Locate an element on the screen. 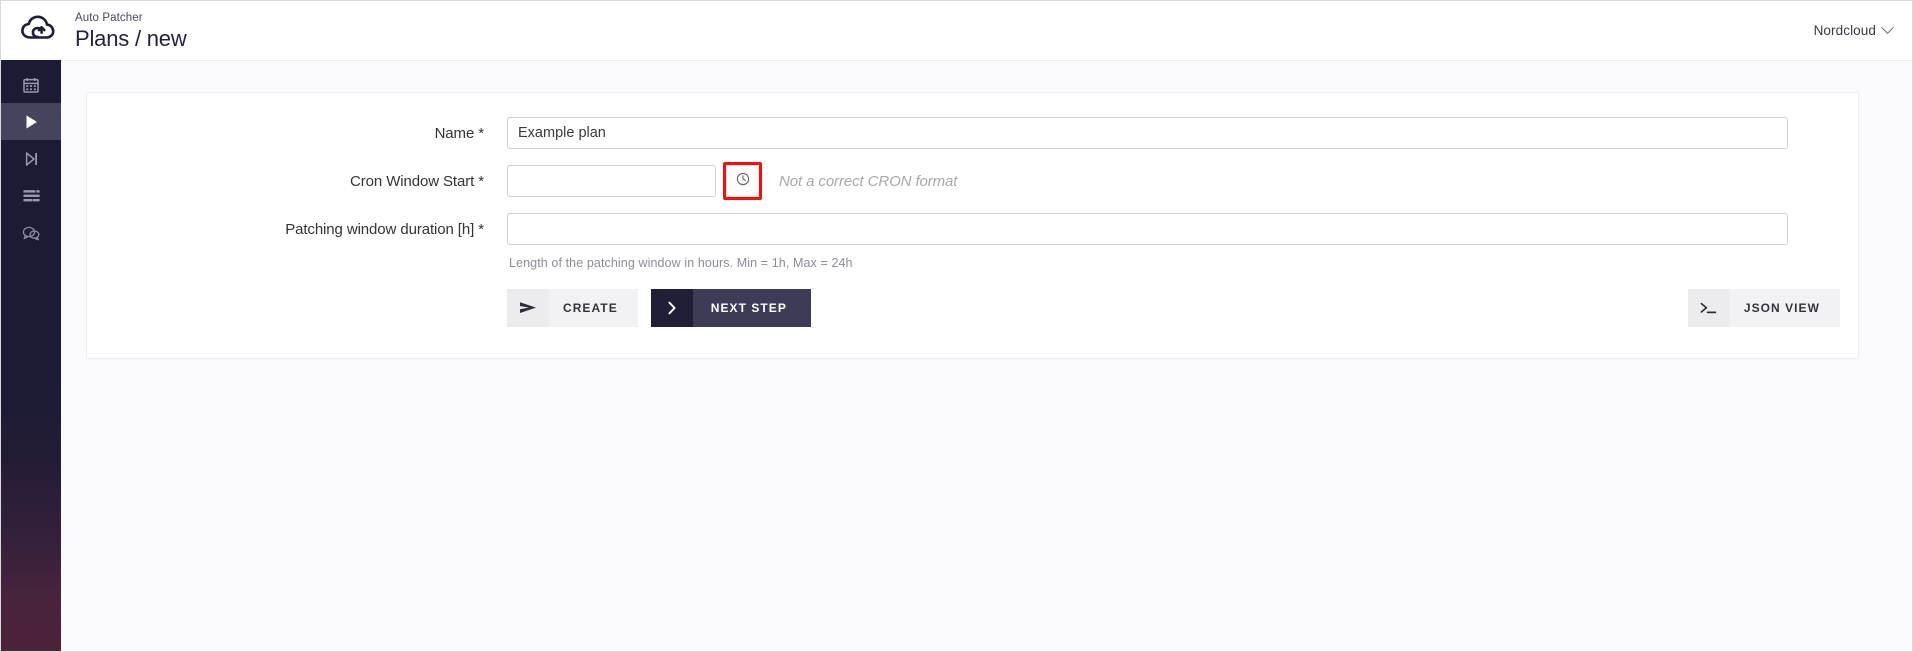 This screenshot has height=652, width=1913. form-row-name: Name * is located at coordinates (972, 133).